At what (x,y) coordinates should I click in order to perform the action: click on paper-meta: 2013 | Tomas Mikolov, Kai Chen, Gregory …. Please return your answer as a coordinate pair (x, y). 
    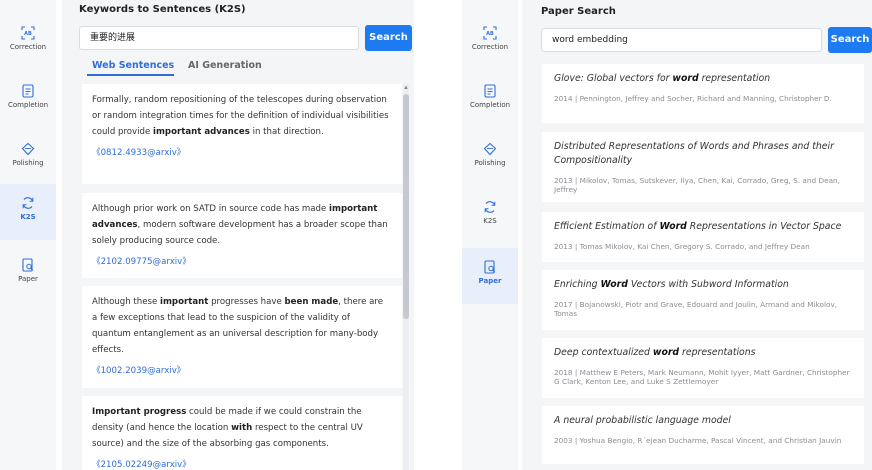
    Looking at the image, I should click on (682, 246).